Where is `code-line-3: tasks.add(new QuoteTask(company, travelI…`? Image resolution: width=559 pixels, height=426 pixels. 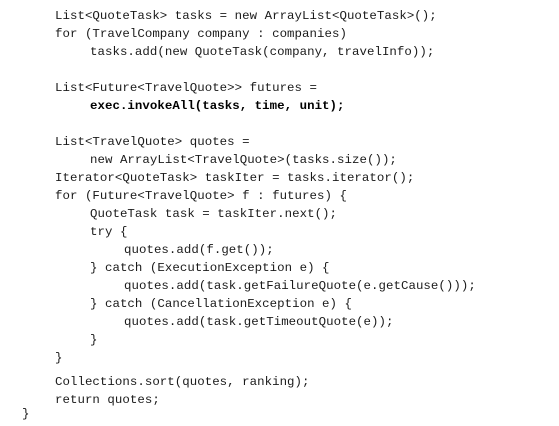
code-line-3: tasks.add(new QuoteTask(company, travelI… is located at coordinates (262, 52).